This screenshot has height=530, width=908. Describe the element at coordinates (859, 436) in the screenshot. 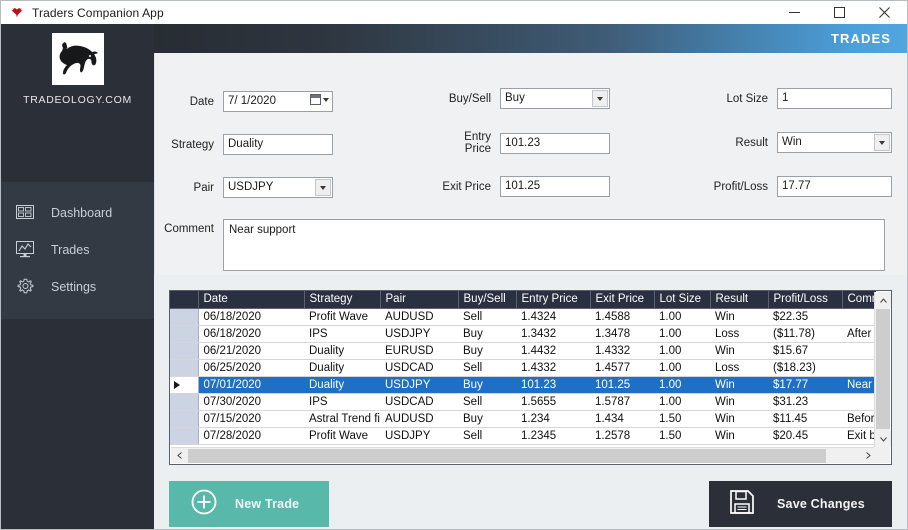

I see `cell-comment: Exit before n` at that location.